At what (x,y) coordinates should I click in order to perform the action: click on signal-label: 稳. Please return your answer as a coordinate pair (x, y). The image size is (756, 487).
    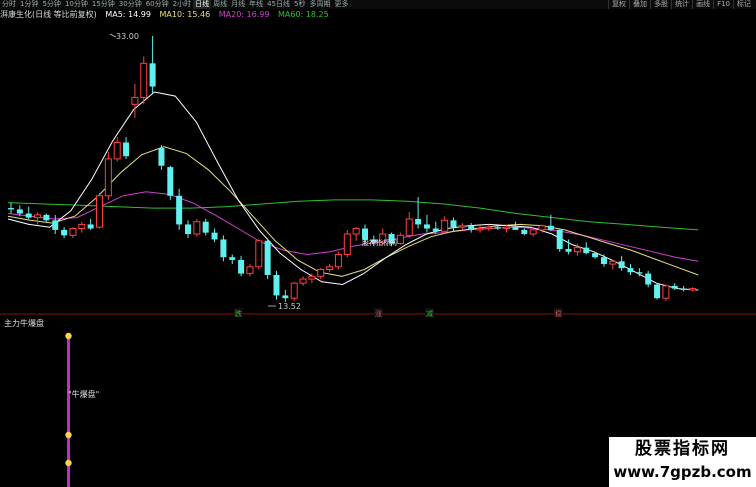
    Looking at the image, I should click on (558, 313).